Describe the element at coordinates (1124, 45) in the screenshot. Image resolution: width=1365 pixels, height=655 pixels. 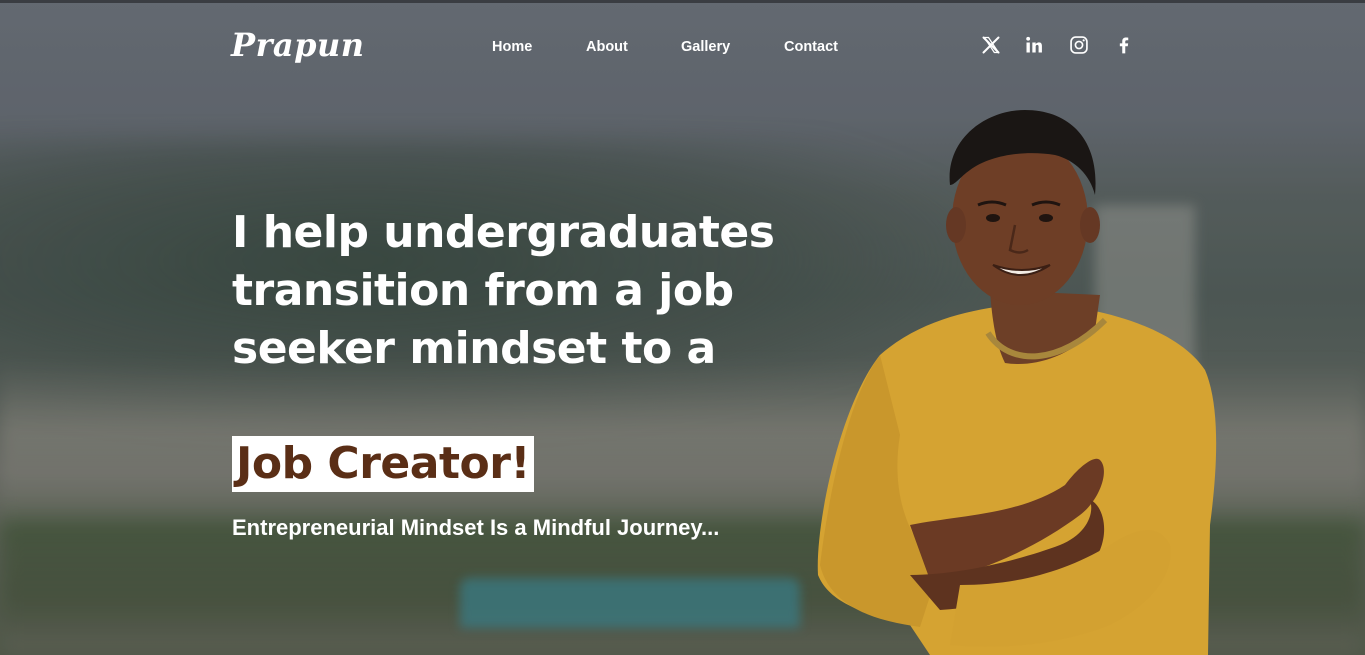
I see `facebook-icon` at that location.